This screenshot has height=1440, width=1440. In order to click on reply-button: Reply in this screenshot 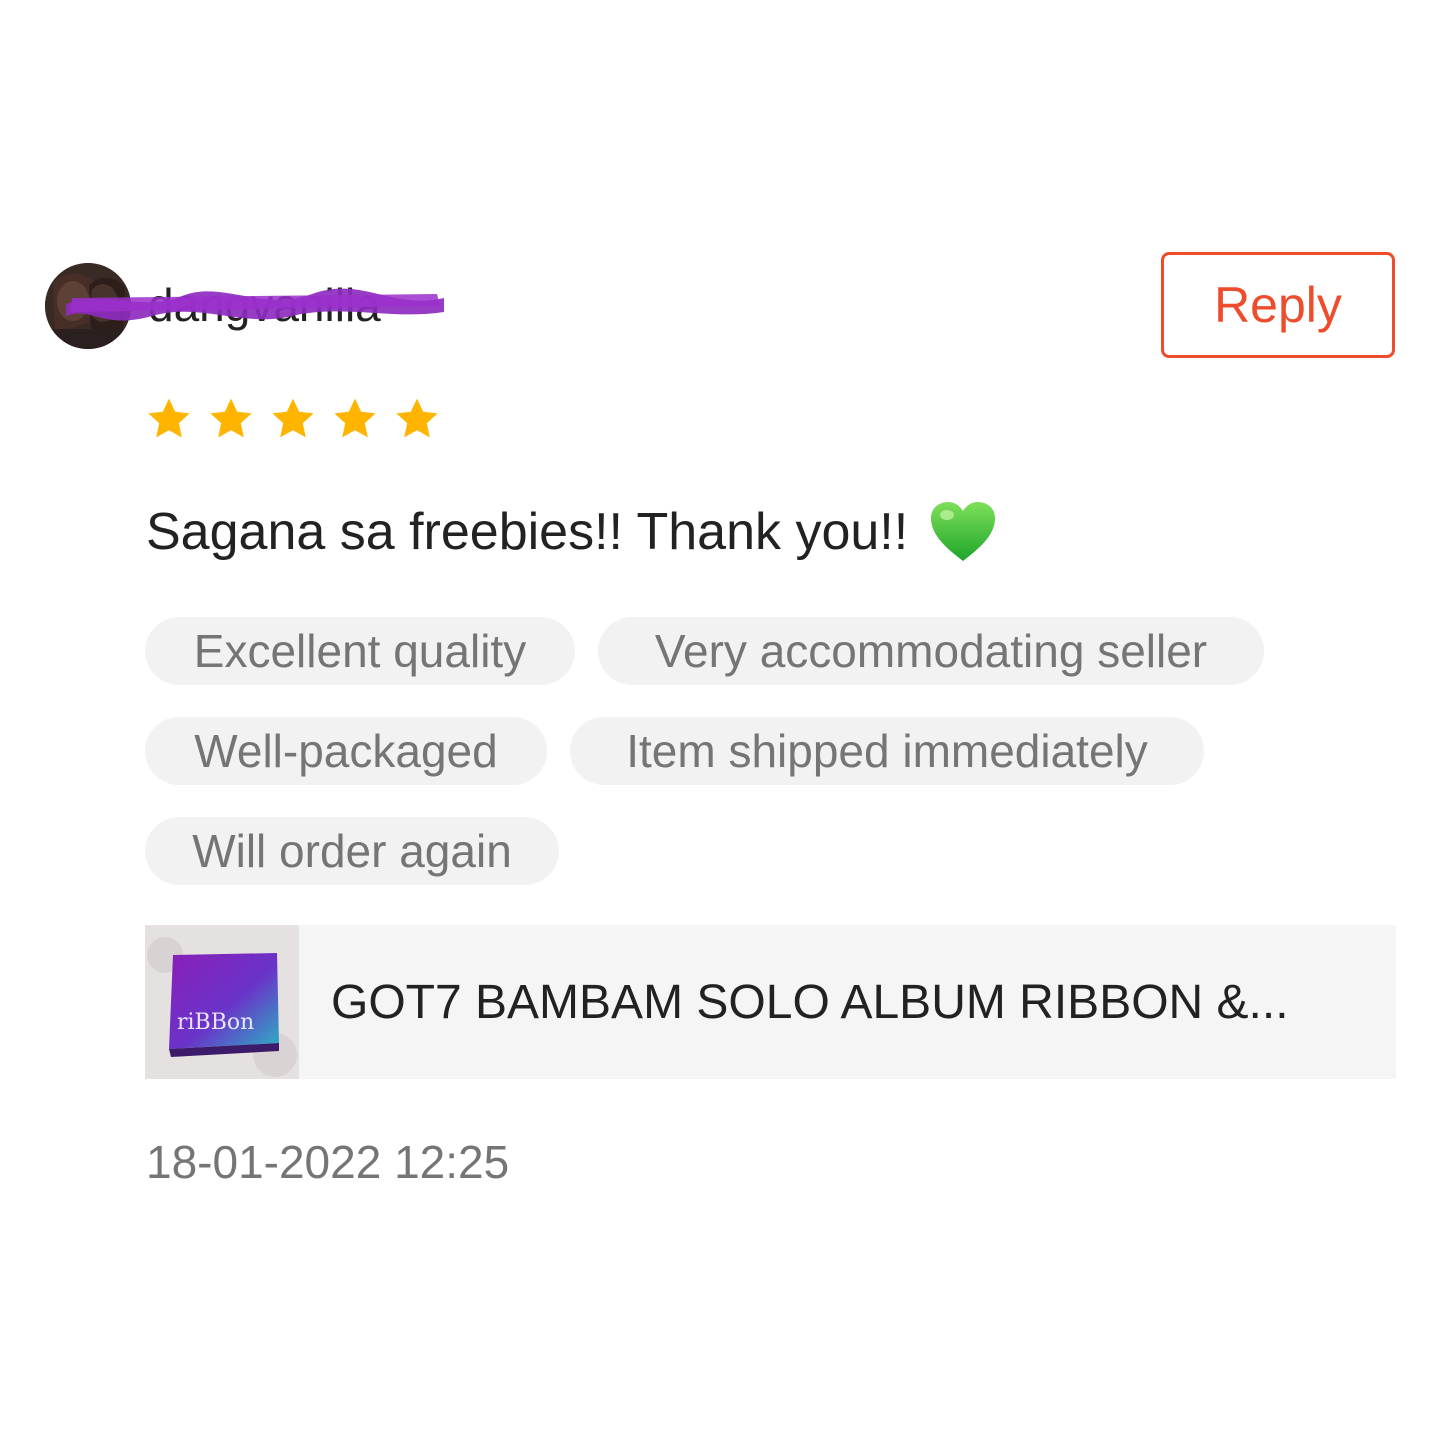, I will do `click(1278, 305)`.